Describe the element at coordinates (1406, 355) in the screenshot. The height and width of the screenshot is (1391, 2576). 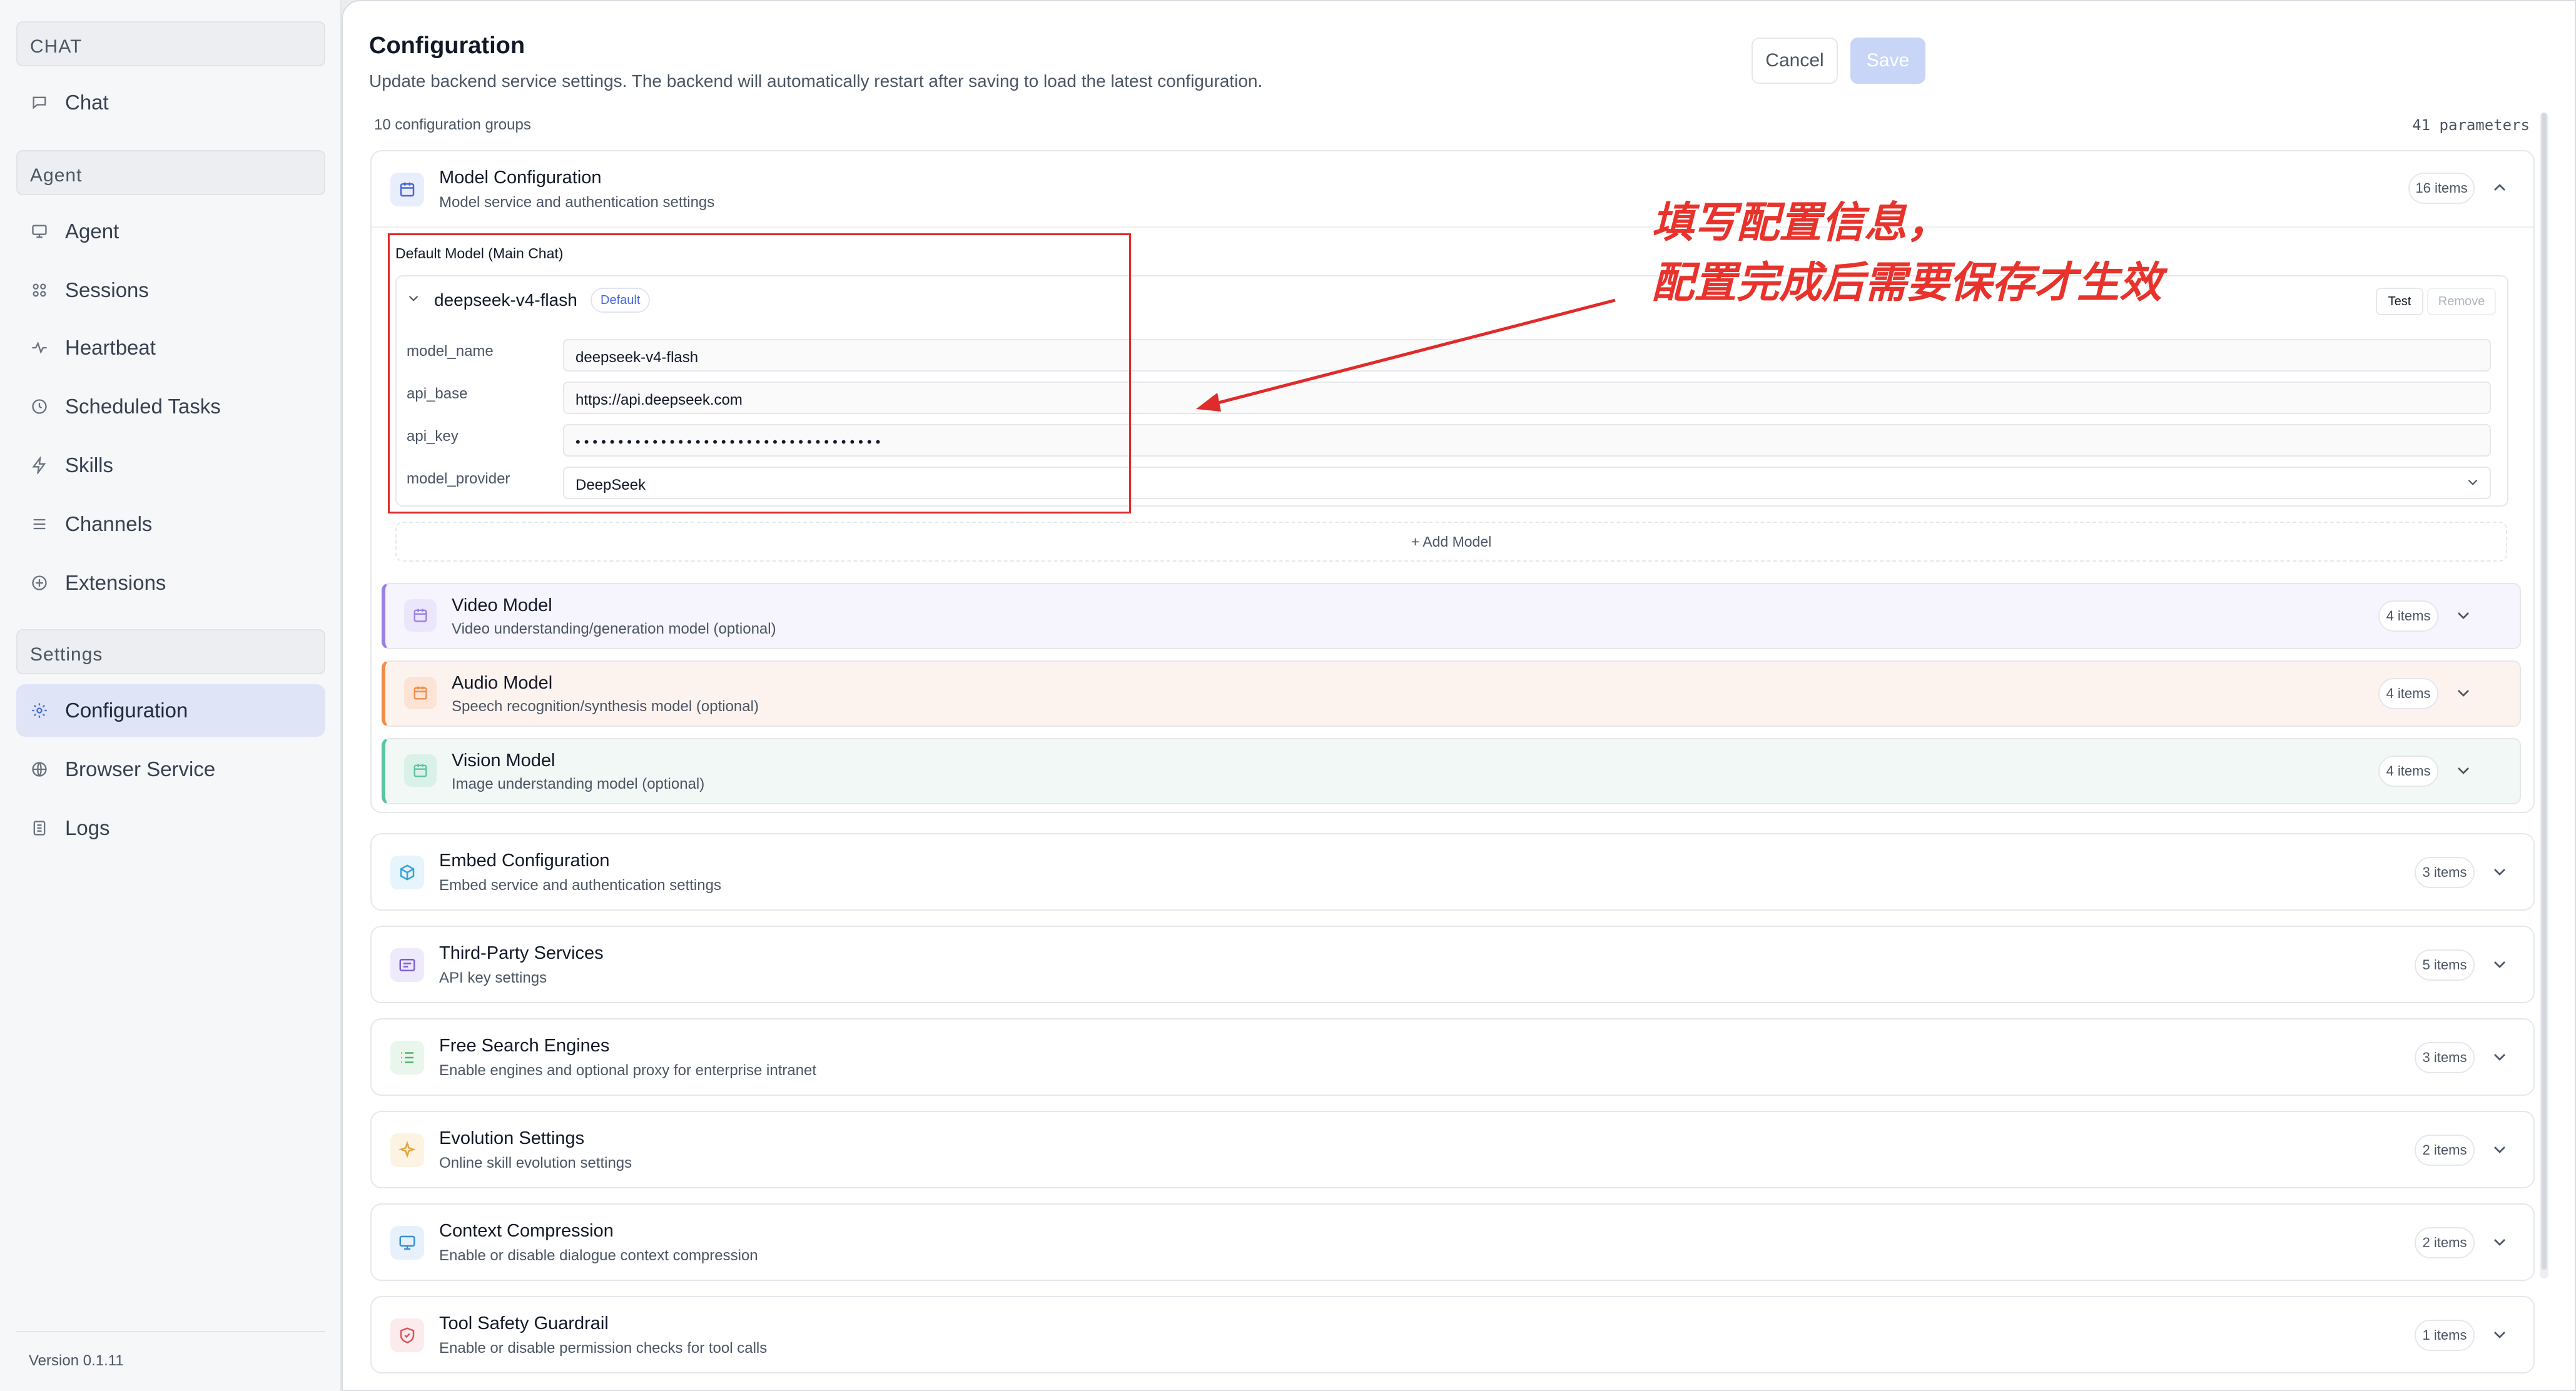
I see `annotation-arrow` at that location.